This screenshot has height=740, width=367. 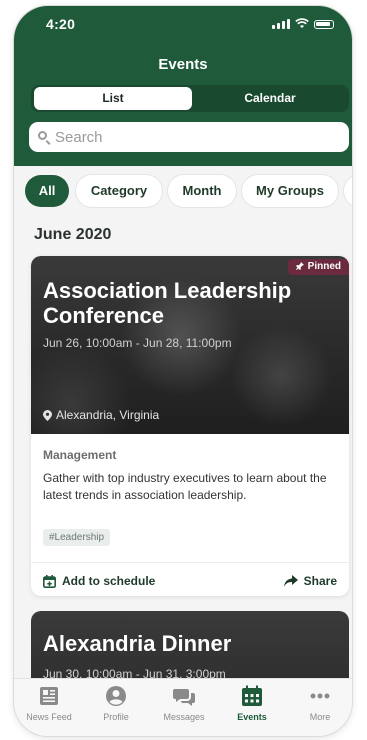 I want to click on add-to-schedule-label: Add to schedule, so click(x=109, y=581).